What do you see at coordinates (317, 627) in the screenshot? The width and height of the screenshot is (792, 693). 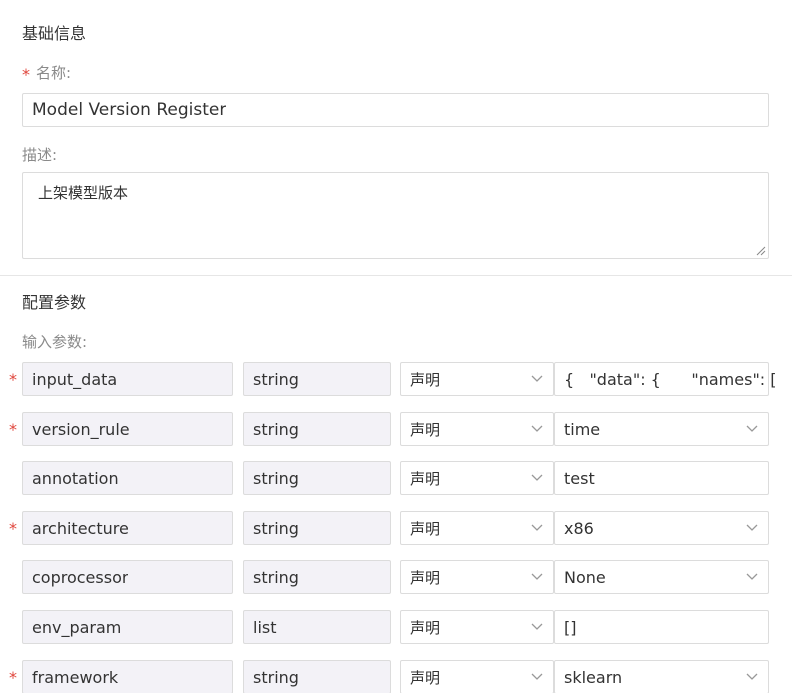 I see `param-type-field: list` at bounding box center [317, 627].